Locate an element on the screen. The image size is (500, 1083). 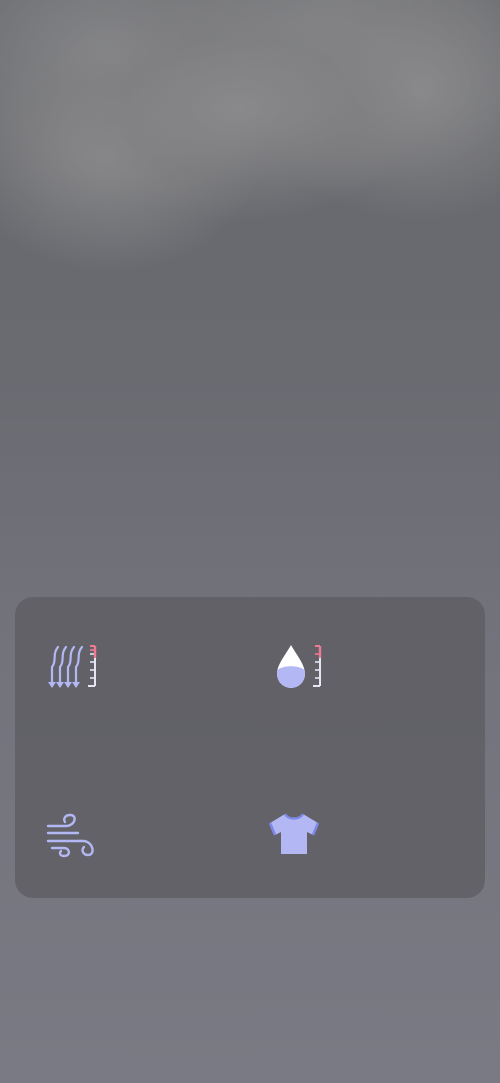
humidity-icon is located at coordinates (299, 666).